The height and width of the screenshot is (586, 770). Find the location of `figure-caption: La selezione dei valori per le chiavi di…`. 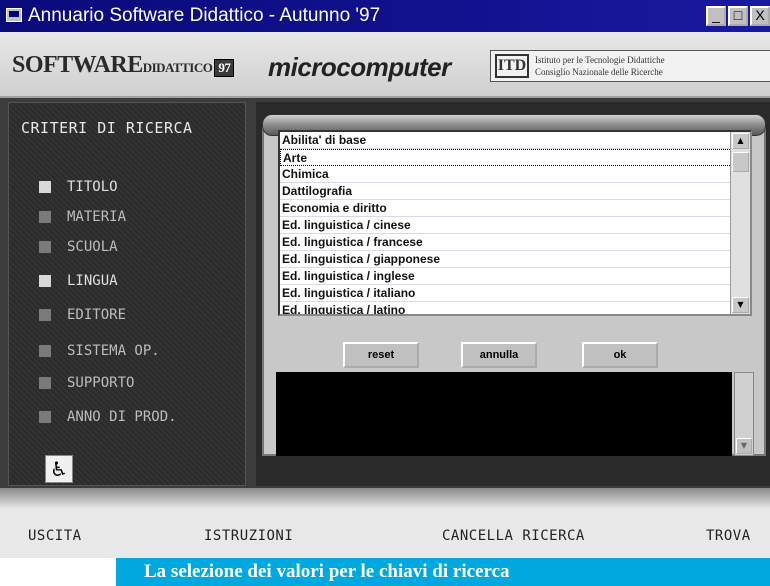

figure-caption: La selezione dei valori per le chiavi di… is located at coordinates (443, 572).